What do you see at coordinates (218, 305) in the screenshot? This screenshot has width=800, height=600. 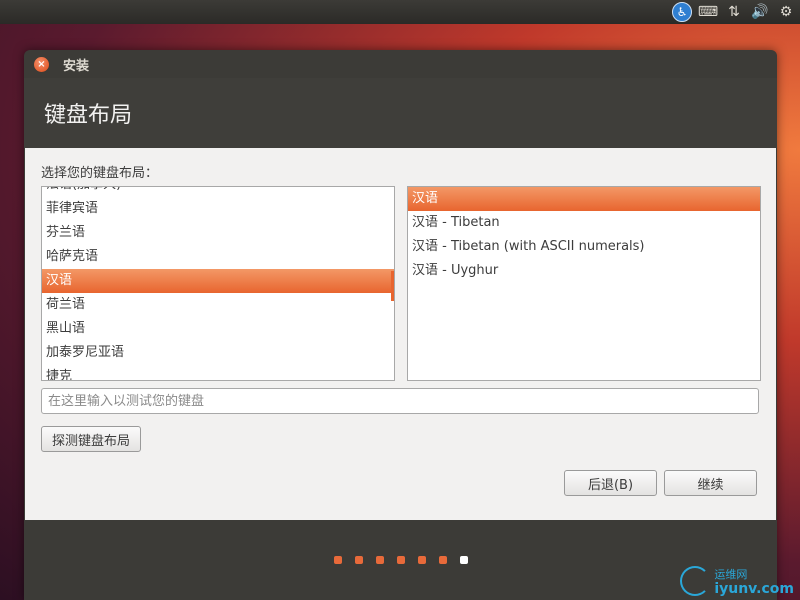 I see `layout-item: 荷兰语` at bounding box center [218, 305].